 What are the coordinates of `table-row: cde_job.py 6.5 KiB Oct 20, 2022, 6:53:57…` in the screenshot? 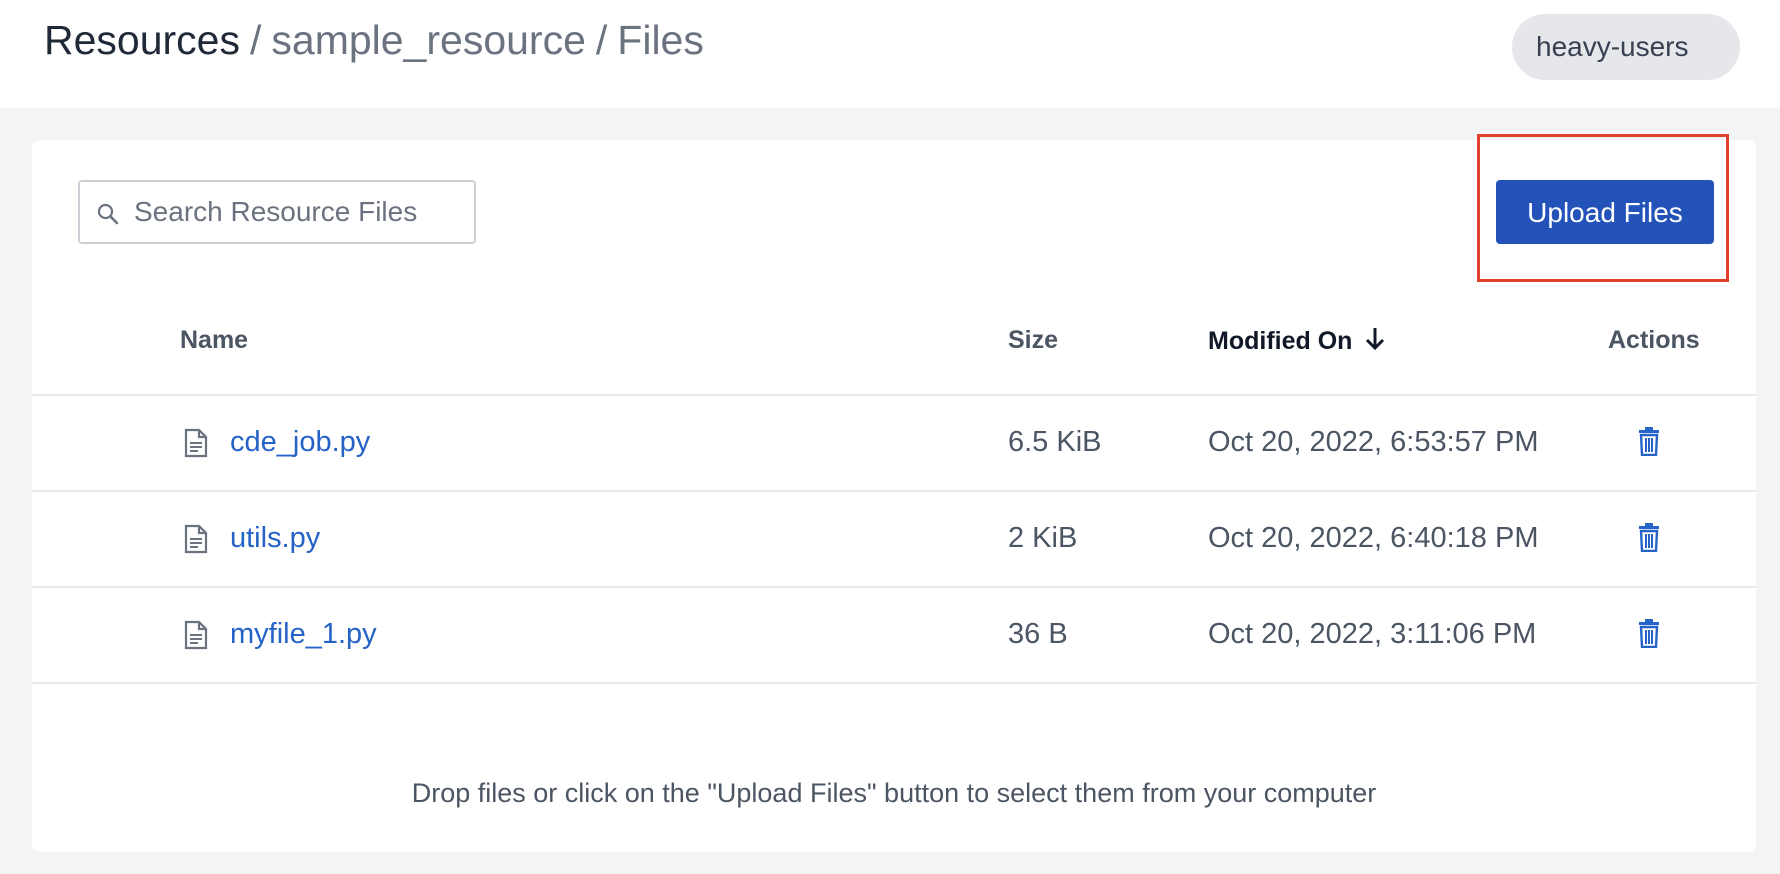 It's located at (894, 444).